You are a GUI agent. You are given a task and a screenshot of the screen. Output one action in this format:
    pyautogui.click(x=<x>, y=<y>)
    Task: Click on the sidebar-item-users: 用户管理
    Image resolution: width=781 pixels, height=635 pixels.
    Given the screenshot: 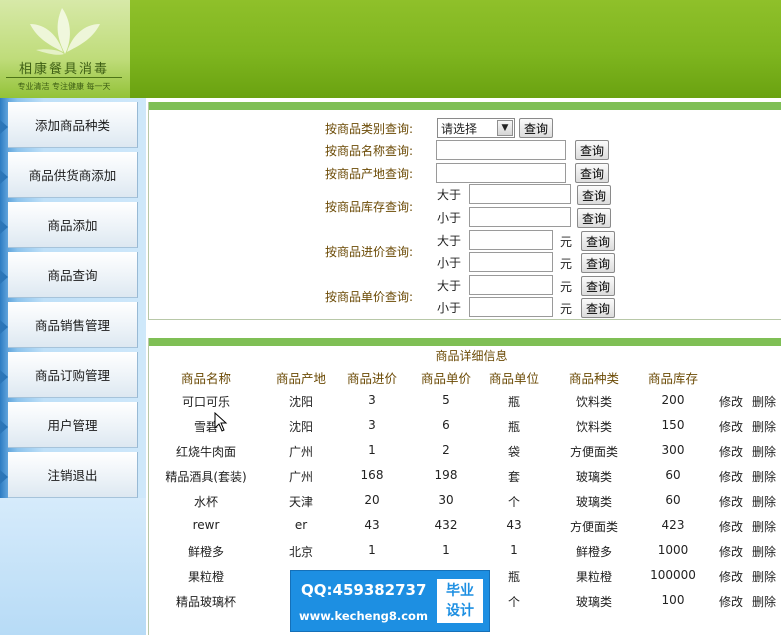 What is the action you would take?
    pyautogui.click(x=69, y=425)
    